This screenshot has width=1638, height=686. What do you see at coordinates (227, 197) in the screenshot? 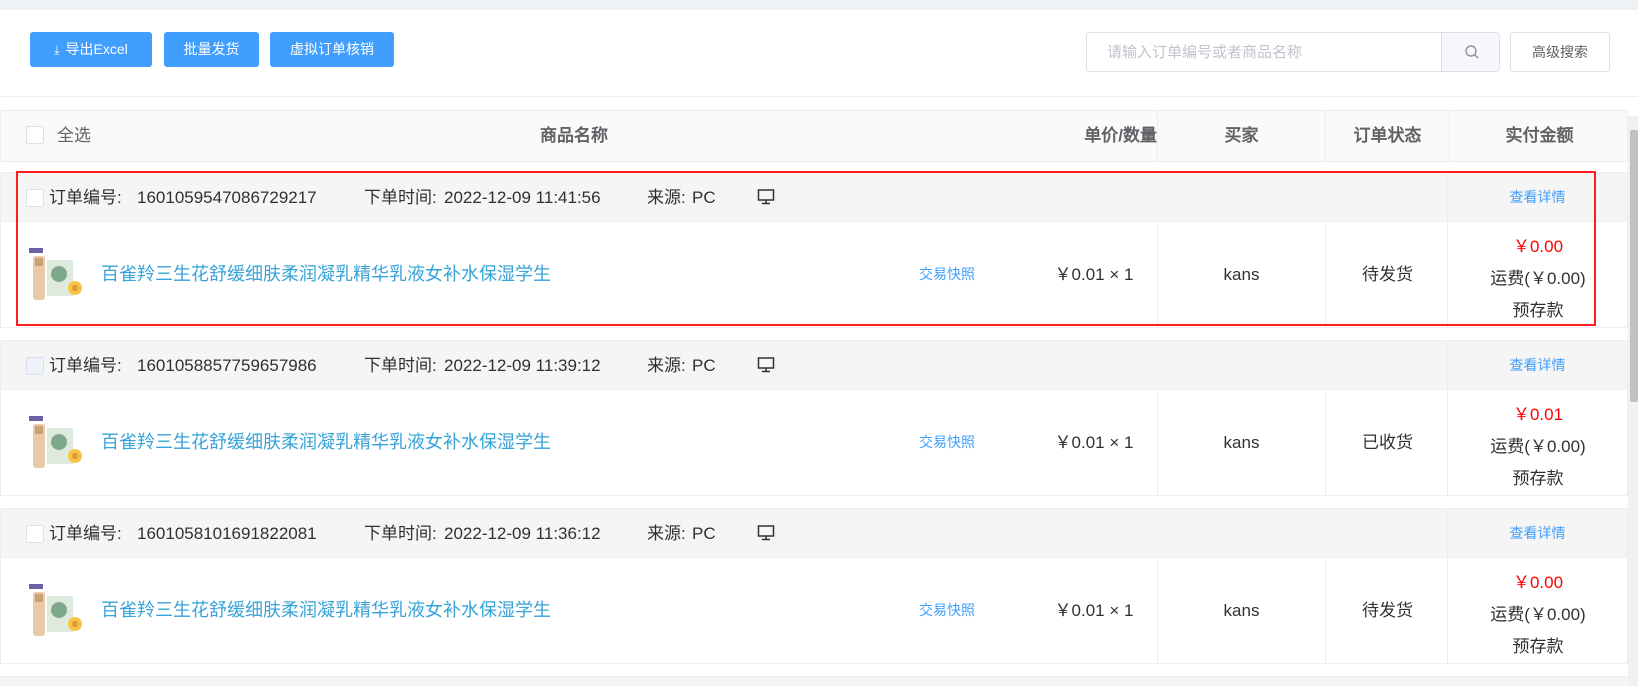
I see `order-number: 1601059547086729217` at bounding box center [227, 197].